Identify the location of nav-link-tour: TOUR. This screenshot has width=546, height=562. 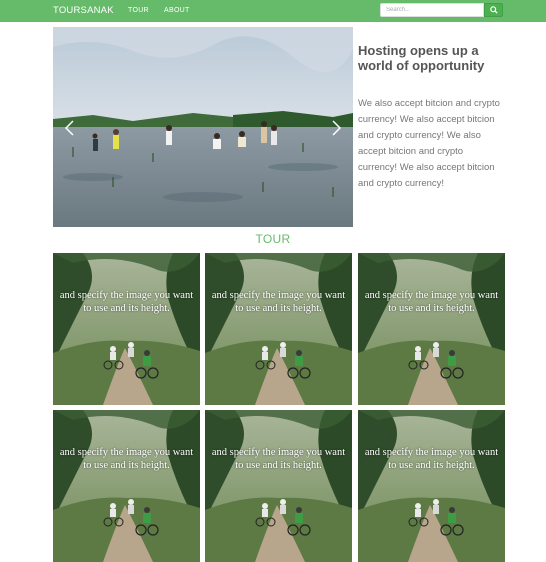
(138, 10).